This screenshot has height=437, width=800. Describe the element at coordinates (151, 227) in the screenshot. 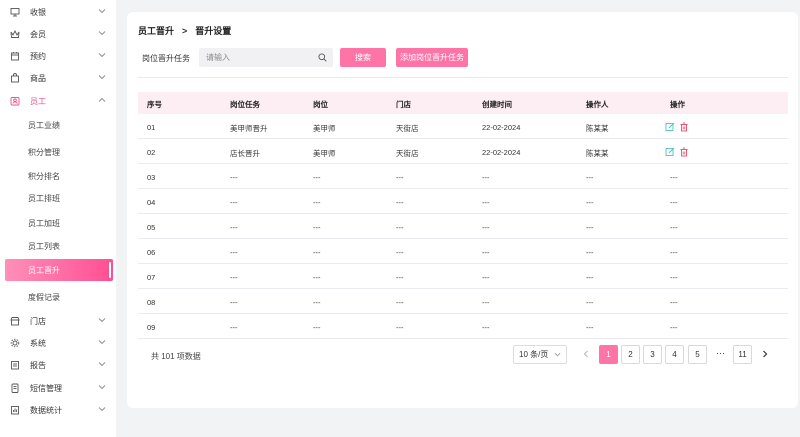

I see `table-cell-no: 05` at that location.